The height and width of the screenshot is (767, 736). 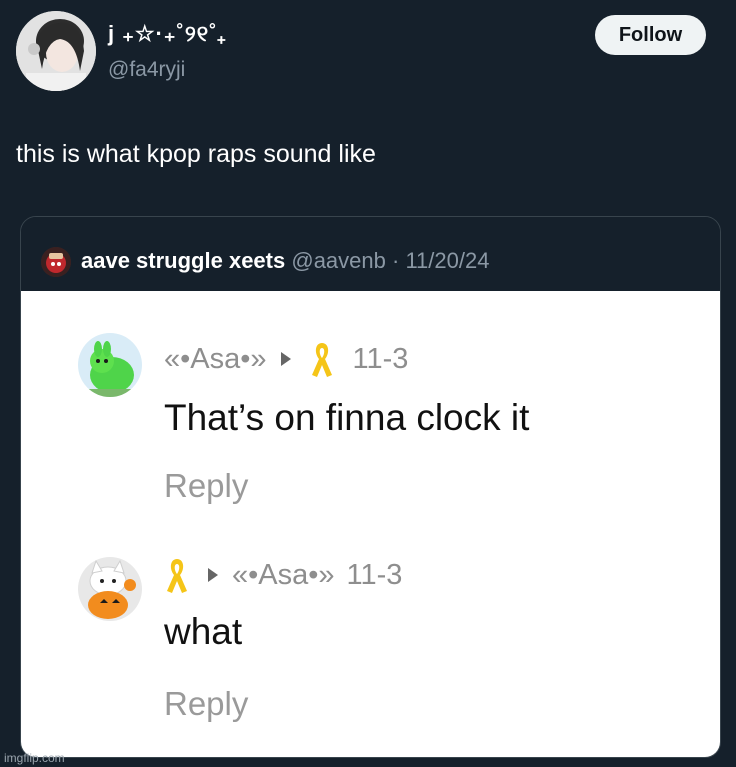 I want to click on avatar, so click(x=56, y=51).